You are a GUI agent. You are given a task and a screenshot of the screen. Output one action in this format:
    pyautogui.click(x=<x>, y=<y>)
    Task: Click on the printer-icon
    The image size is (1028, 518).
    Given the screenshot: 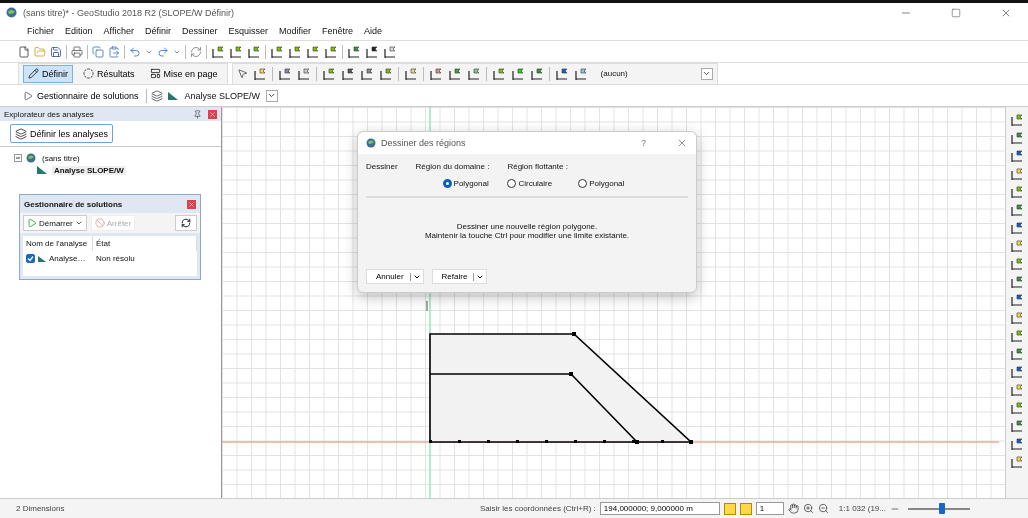 What is the action you would take?
    pyautogui.click(x=77, y=51)
    